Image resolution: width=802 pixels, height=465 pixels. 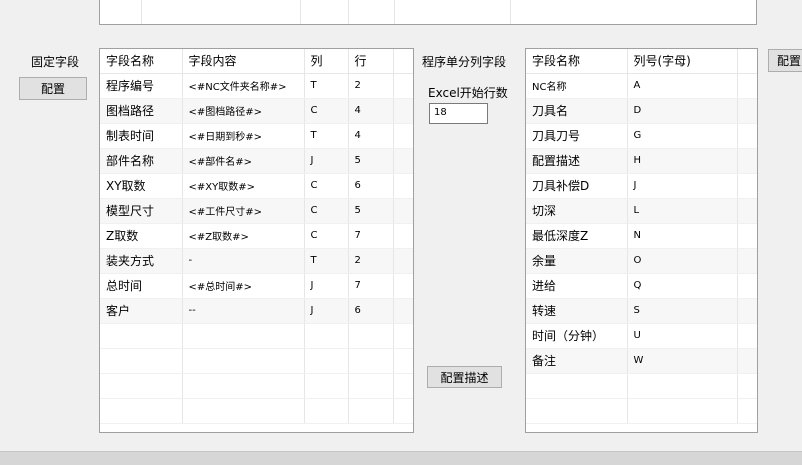 What do you see at coordinates (577, 186) in the screenshot?
I see `cell-field-name: 刀具补偿D` at bounding box center [577, 186].